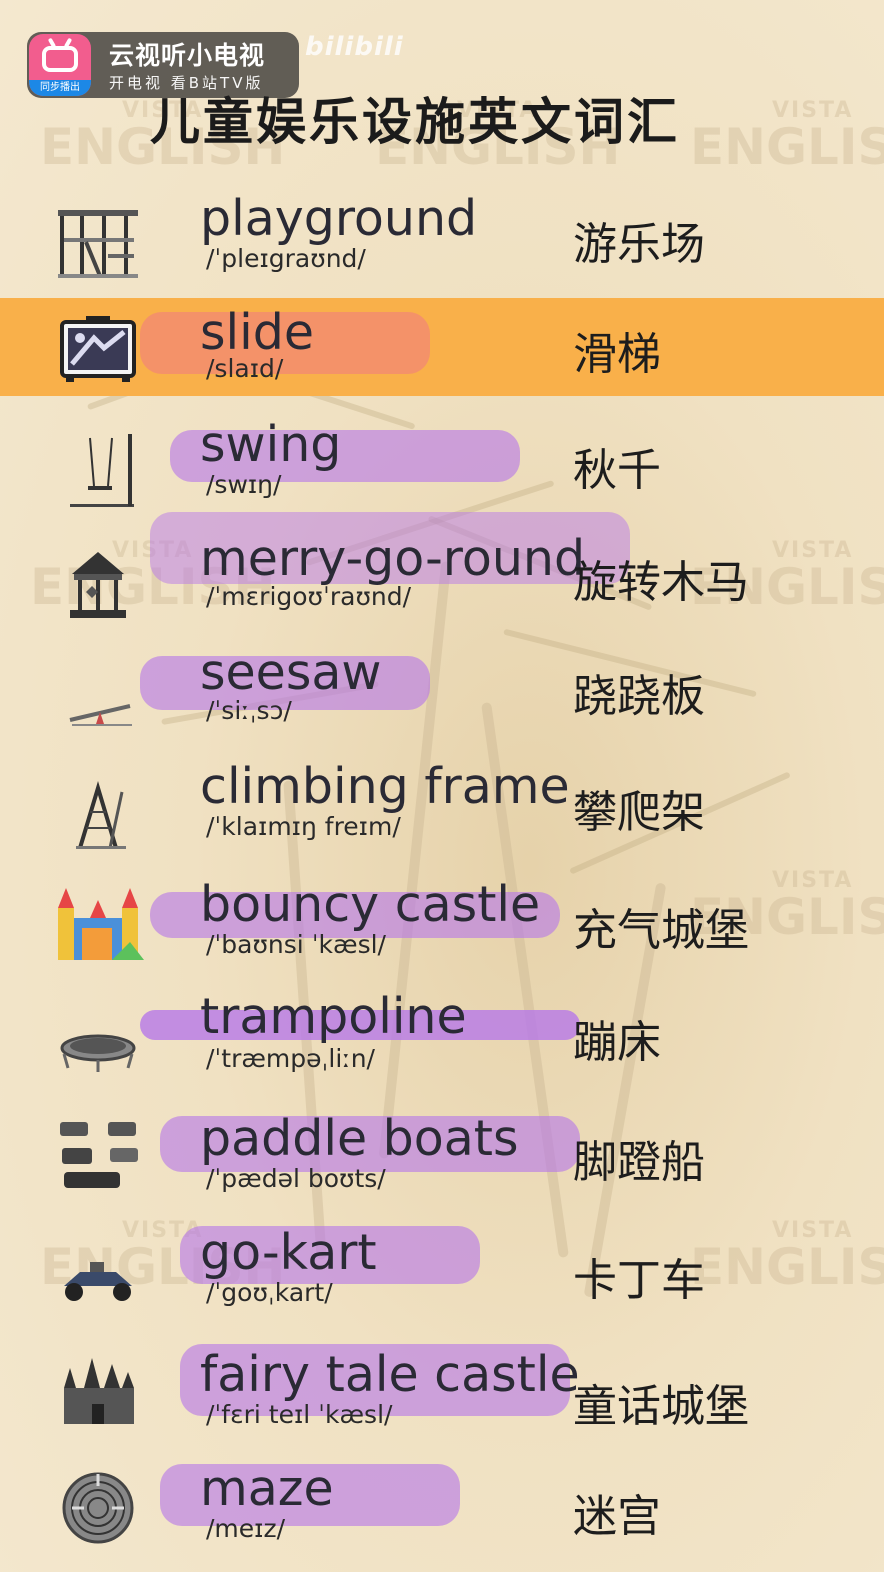 The width and height of the screenshot is (884, 1572). What do you see at coordinates (661, 930) in the screenshot?
I see `word-chinese: 充气城堡` at bounding box center [661, 930].